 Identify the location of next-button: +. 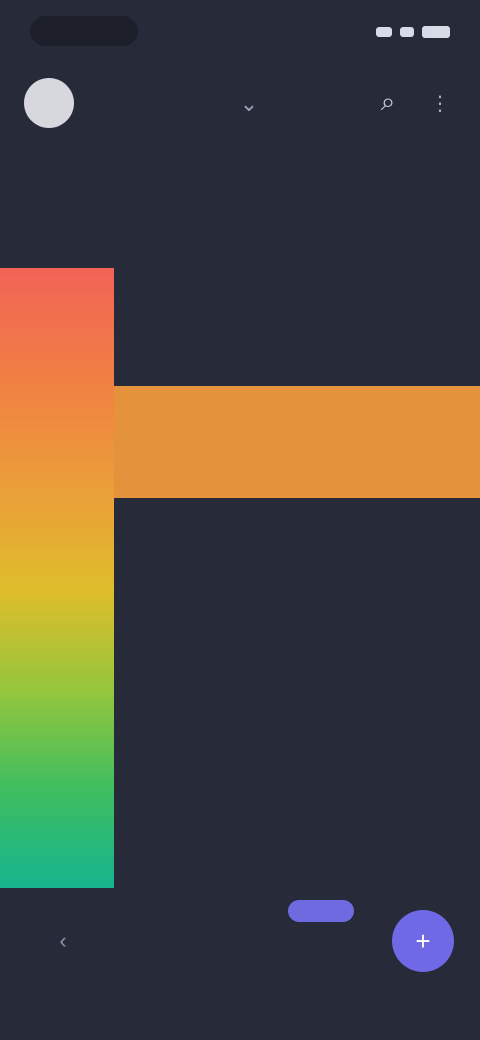
(423, 941).